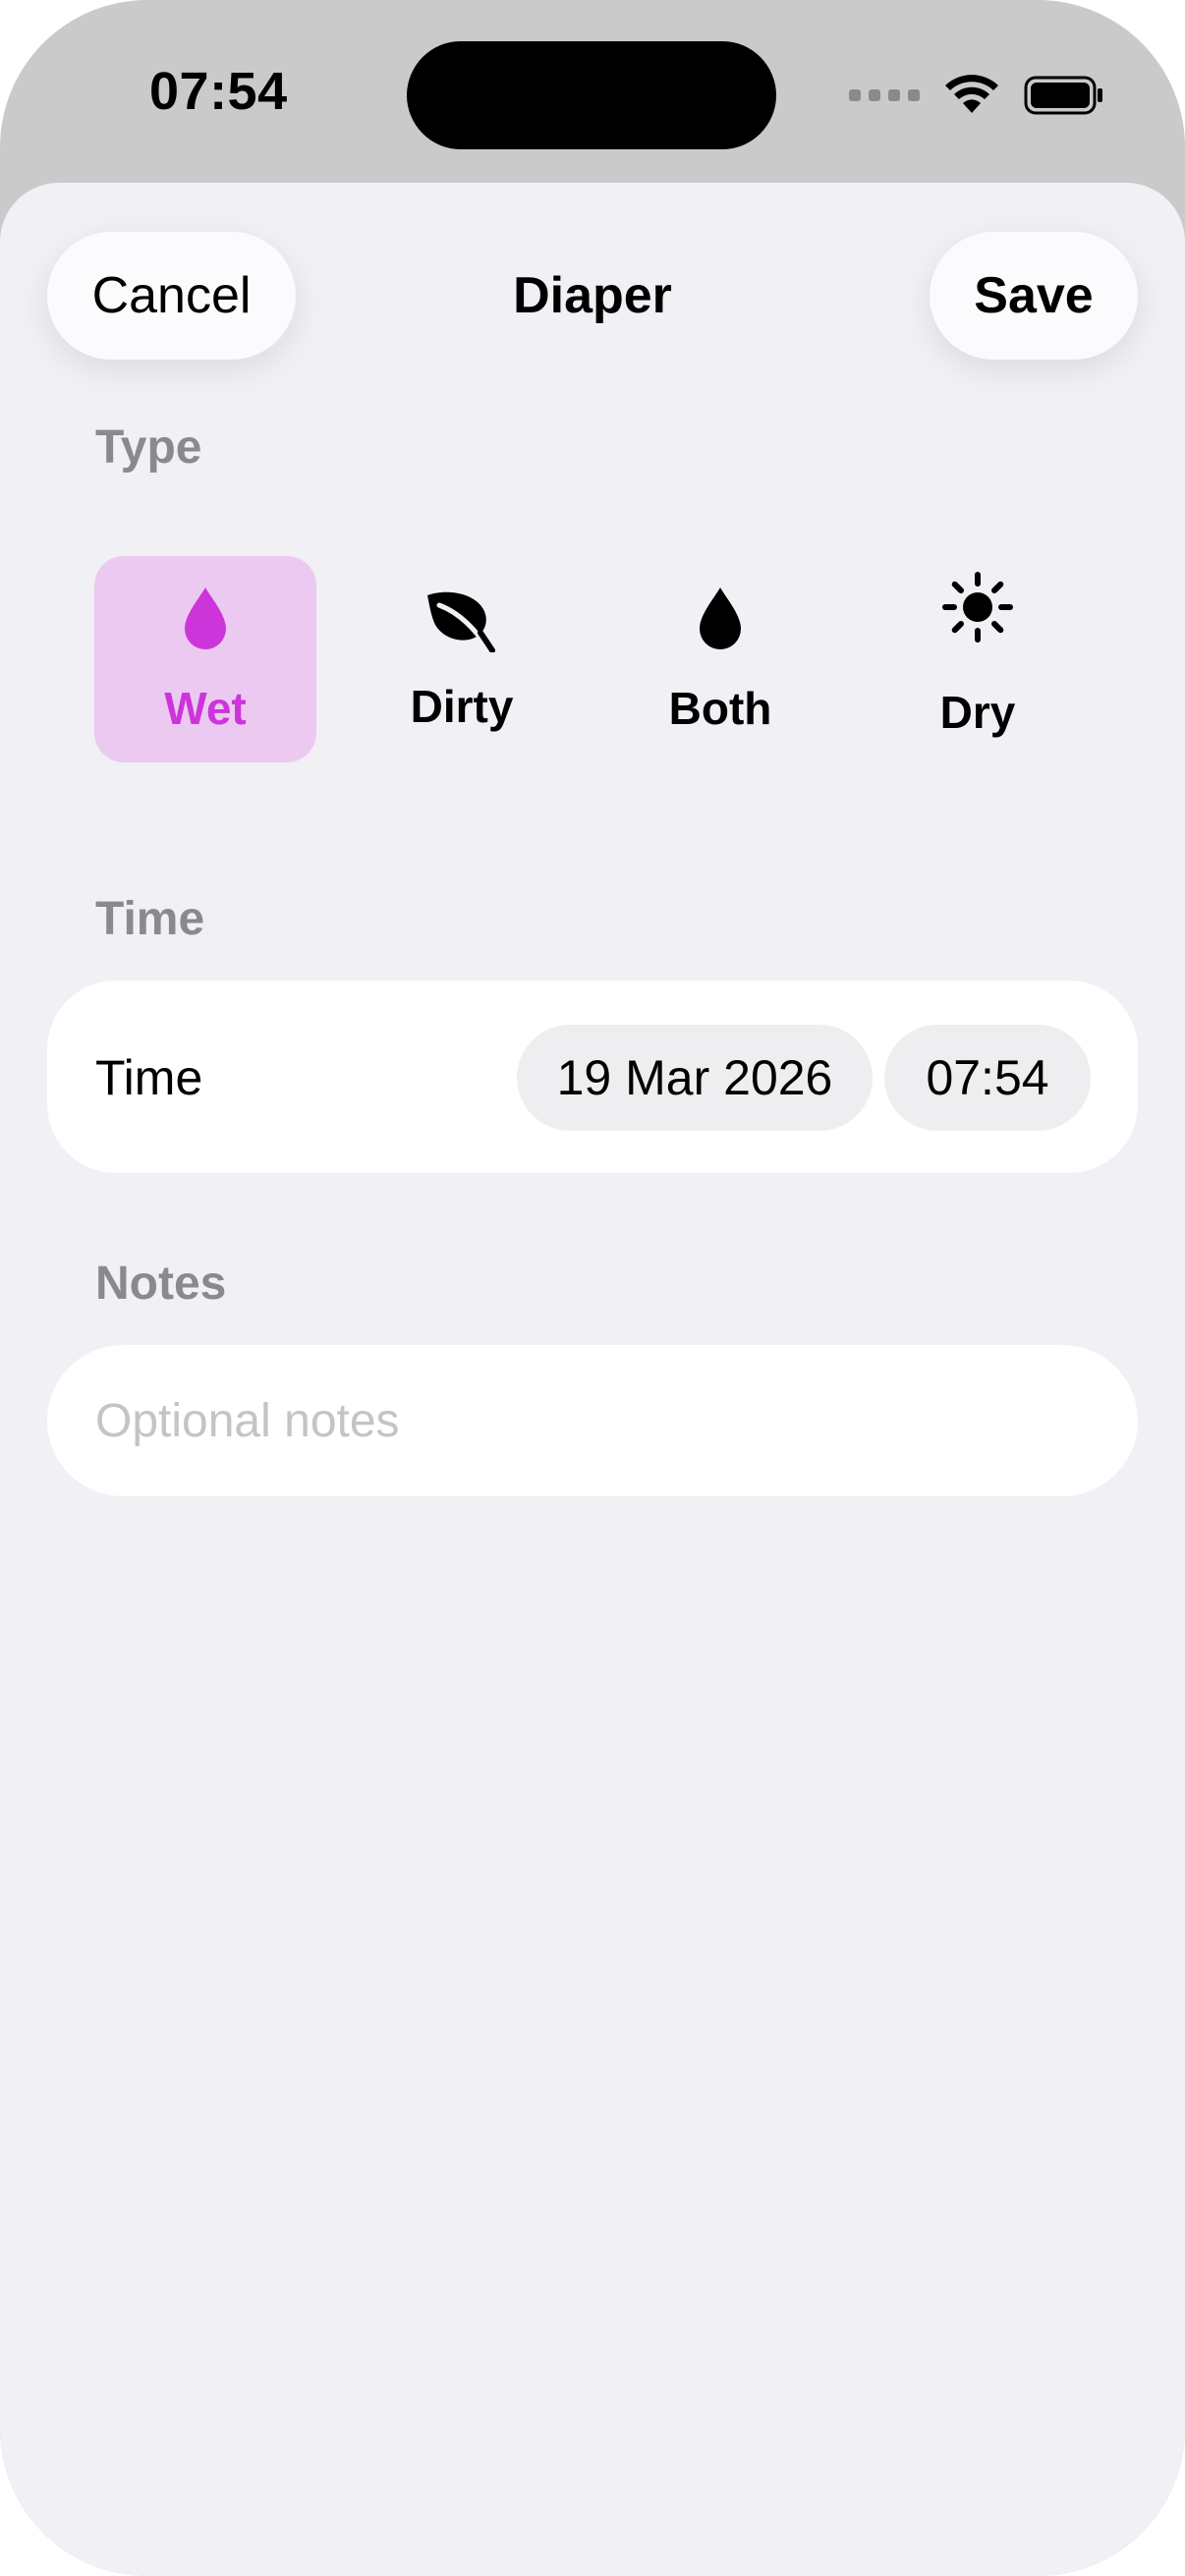 The height and width of the screenshot is (2576, 1185). I want to click on time-picker: 07:54, so click(988, 1078).